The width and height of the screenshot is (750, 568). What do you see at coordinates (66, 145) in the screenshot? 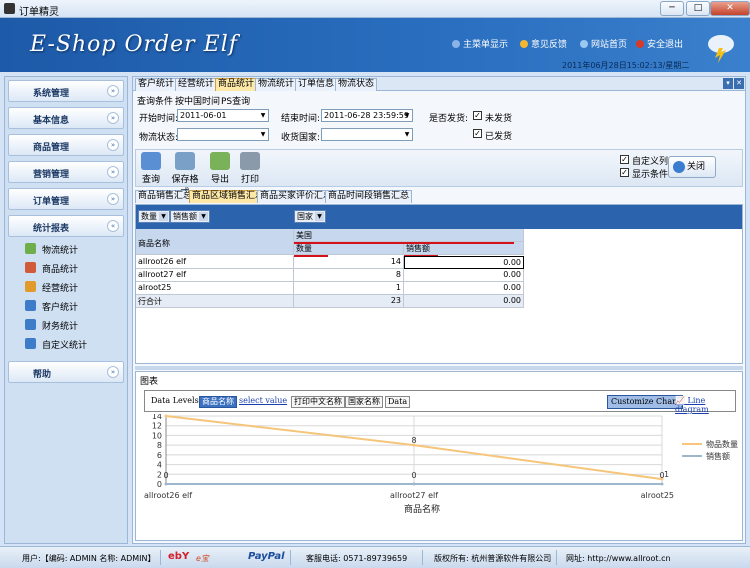
I see `nav-product-management: 商品管理»` at bounding box center [66, 145].